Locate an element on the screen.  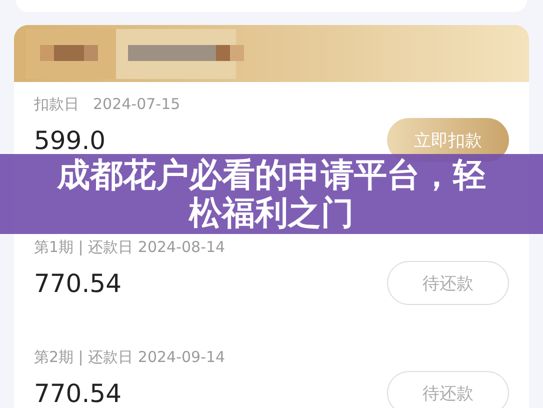
payment-label: 第2期 | 还款日 2024-09-14 is located at coordinates (130, 357).